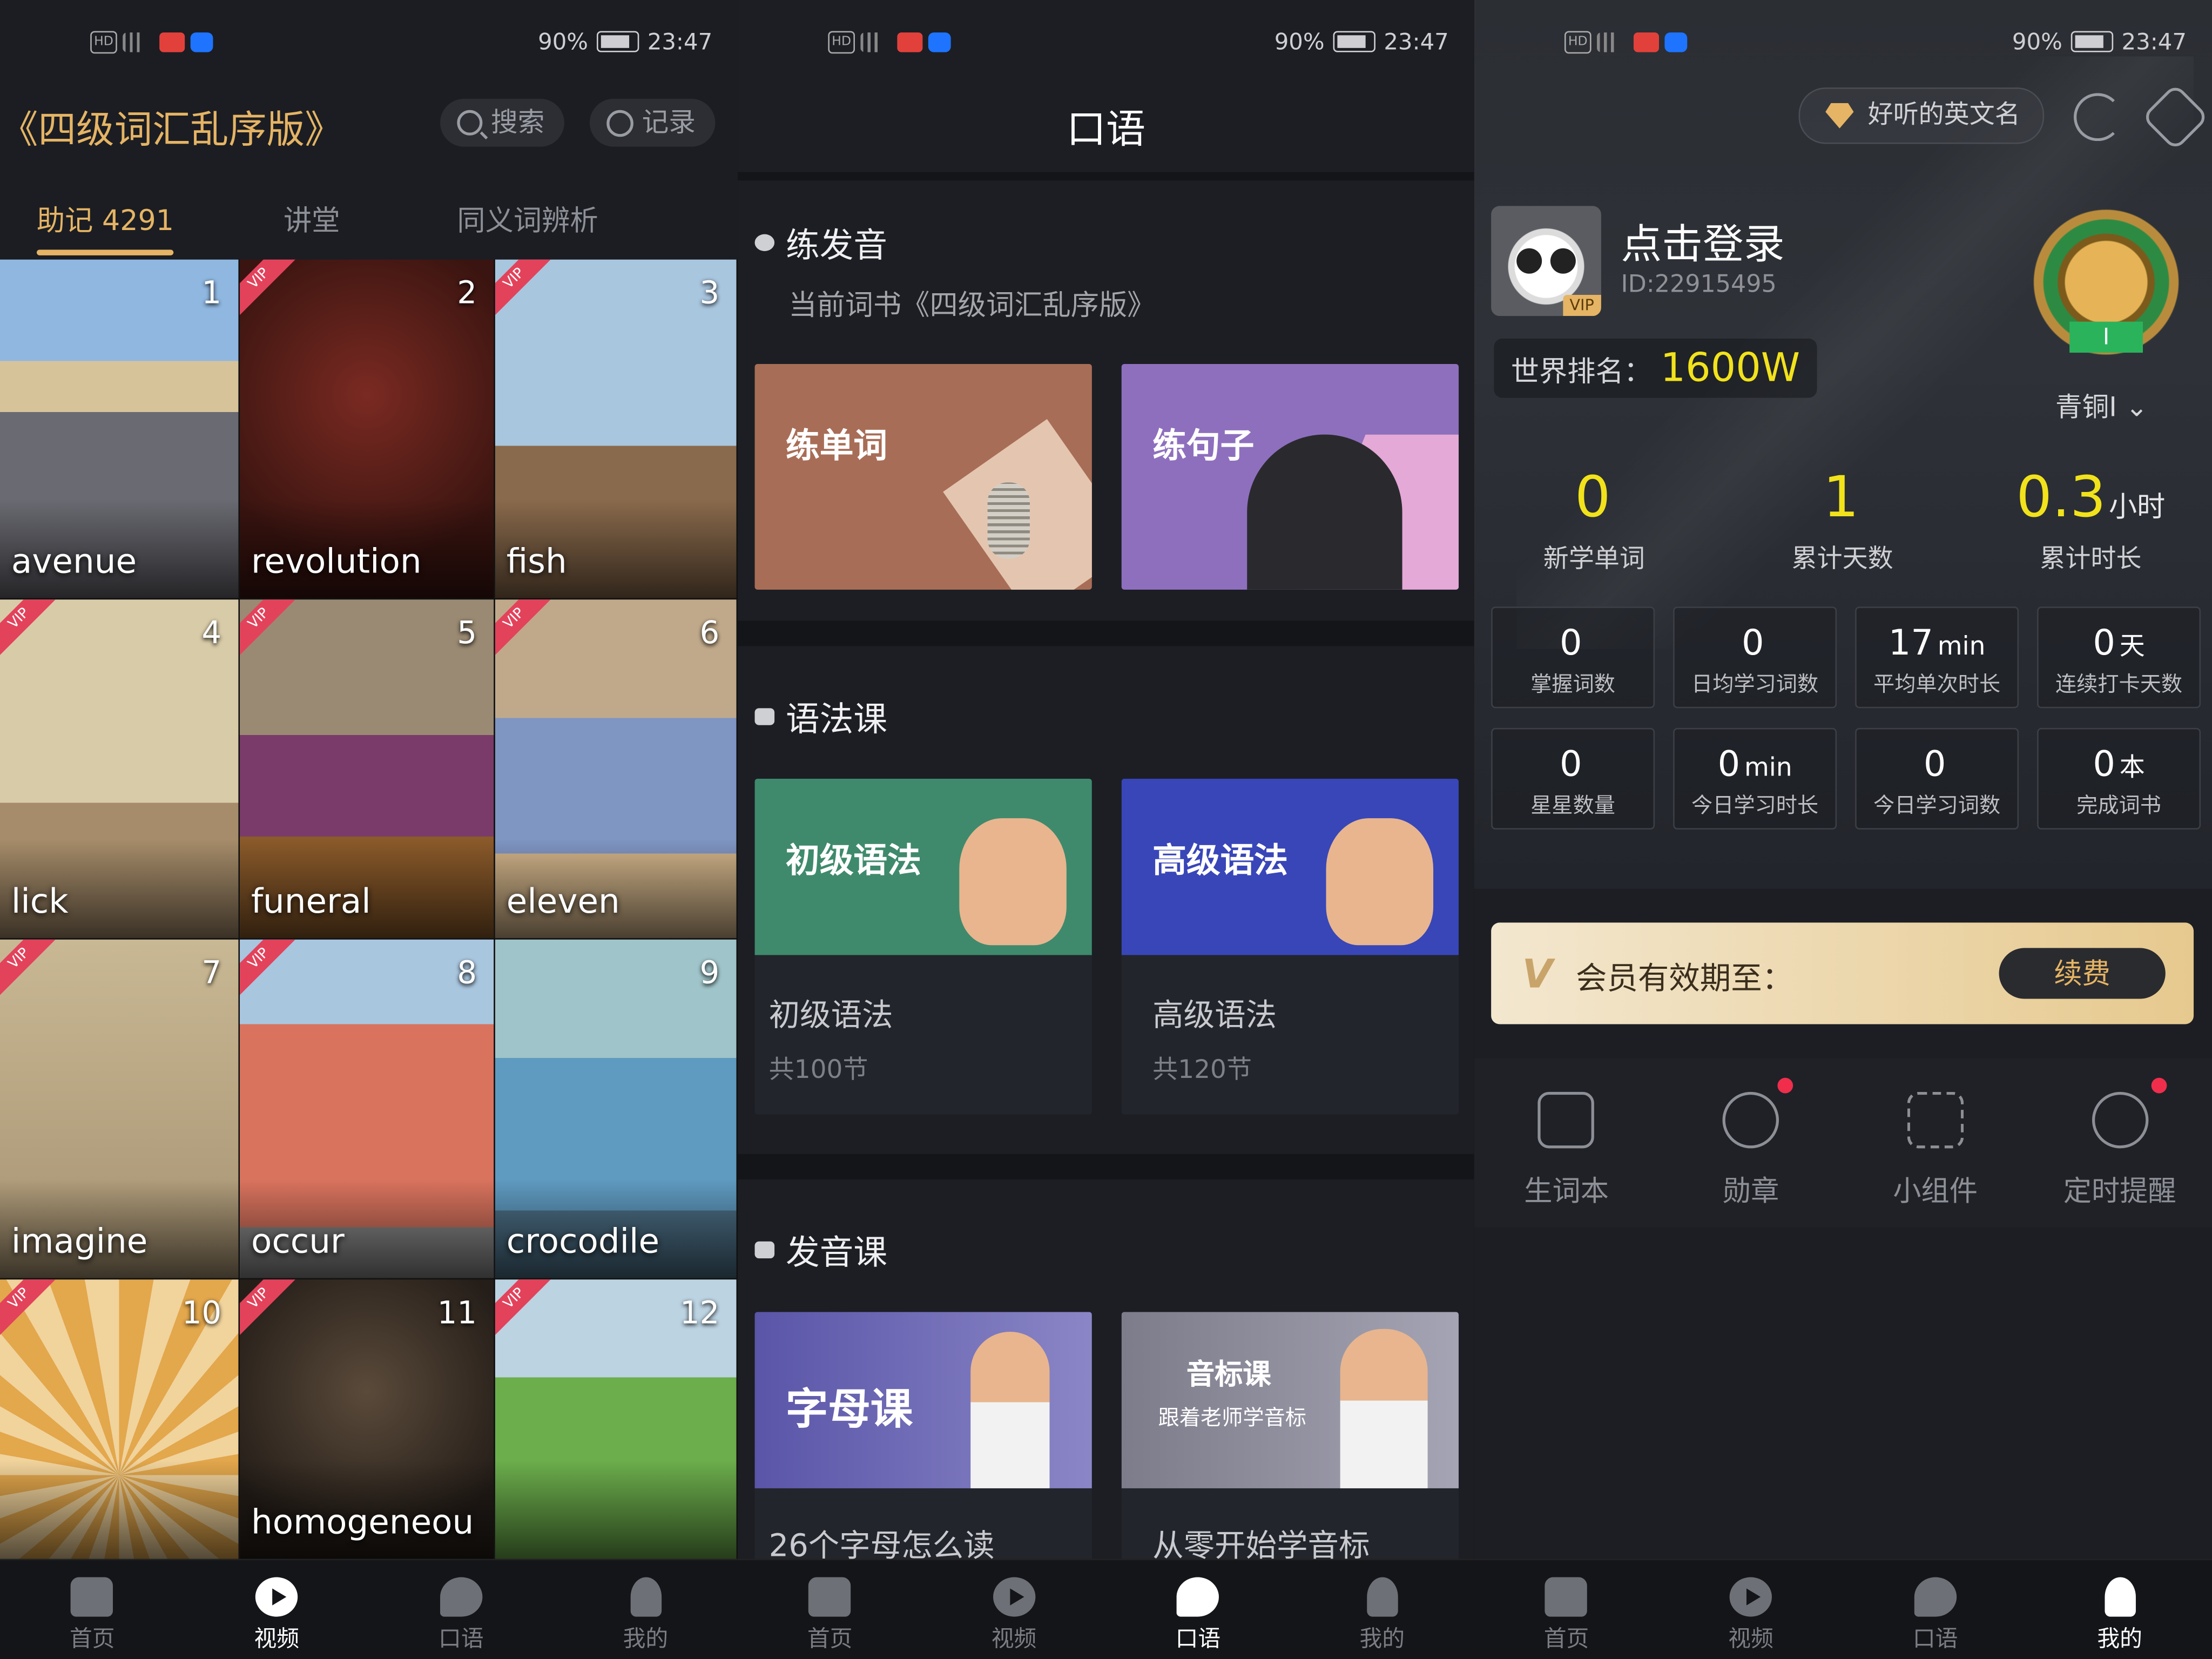  Describe the element at coordinates (1702, 241) in the screenshot. I see `login-link: 点击登录` at that location.